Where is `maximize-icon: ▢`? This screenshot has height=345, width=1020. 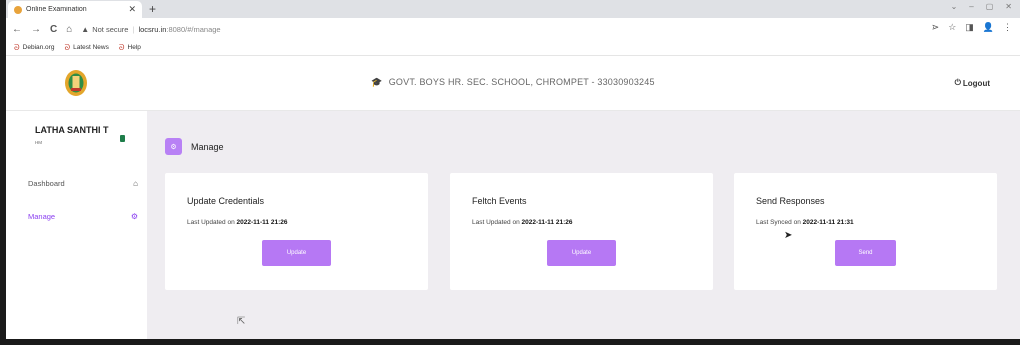 maximize-icon: ▢ is located at coordinates (990, 6).